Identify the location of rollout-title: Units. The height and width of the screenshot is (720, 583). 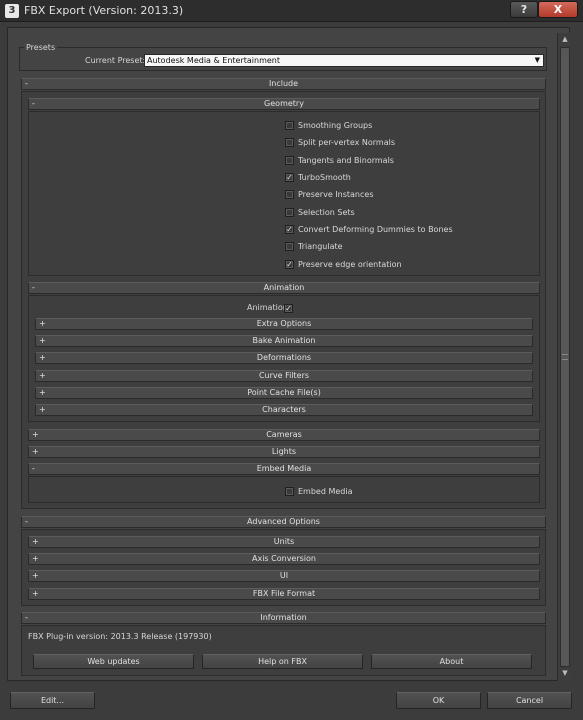
(284, 541).